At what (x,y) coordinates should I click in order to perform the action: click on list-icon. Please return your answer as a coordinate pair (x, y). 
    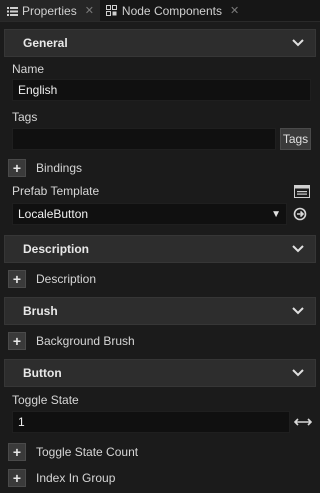
    Looking at the image, I should click on (12, 11).